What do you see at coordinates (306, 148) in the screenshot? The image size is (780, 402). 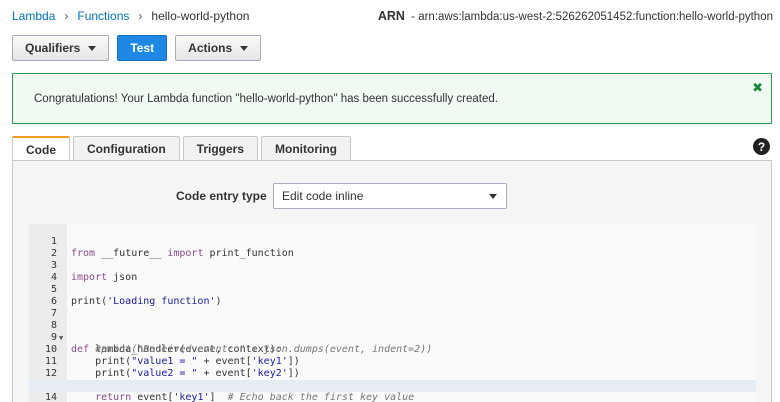 I see `tab-monitoring: Monitoring` at bounding box center [306, 148].